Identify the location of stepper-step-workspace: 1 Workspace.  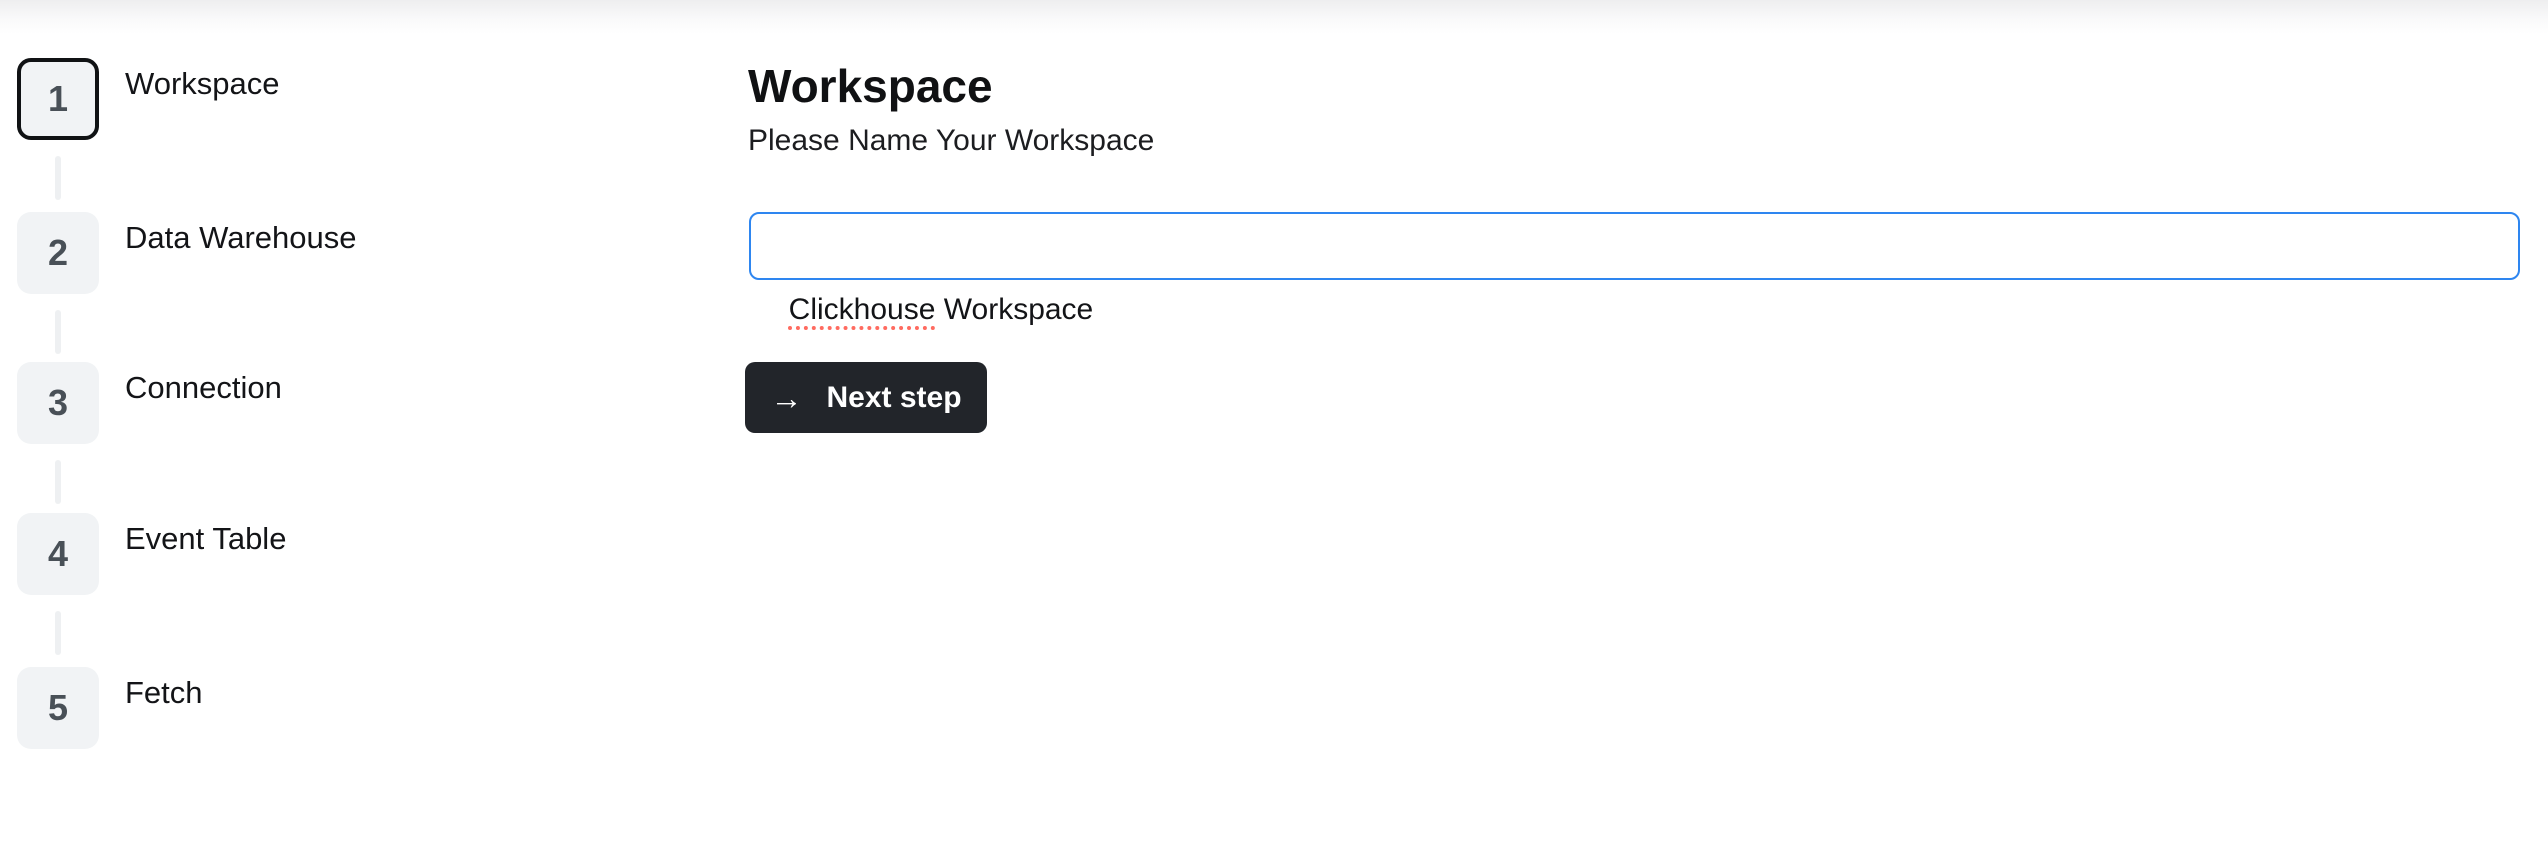
(148, 99).